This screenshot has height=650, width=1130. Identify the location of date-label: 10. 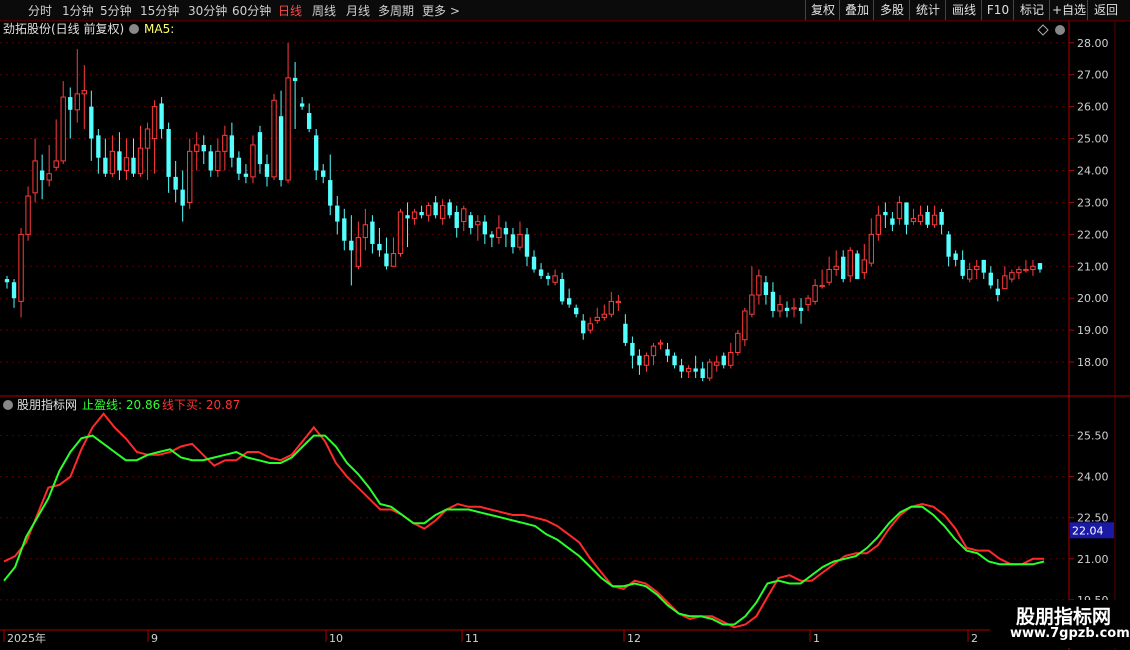
(336, 638).